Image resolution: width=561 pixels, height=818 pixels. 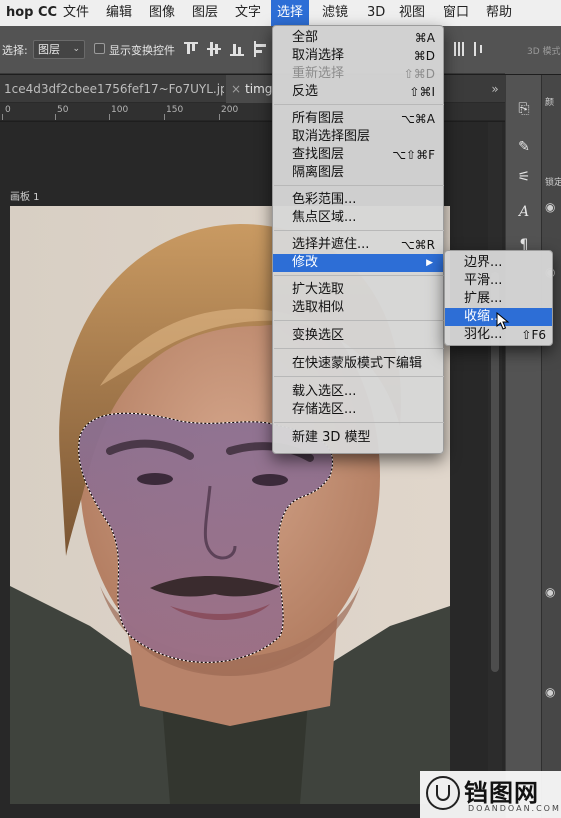 I want to click on menu-item-label: 选取相似, so click(x=318, y=307).